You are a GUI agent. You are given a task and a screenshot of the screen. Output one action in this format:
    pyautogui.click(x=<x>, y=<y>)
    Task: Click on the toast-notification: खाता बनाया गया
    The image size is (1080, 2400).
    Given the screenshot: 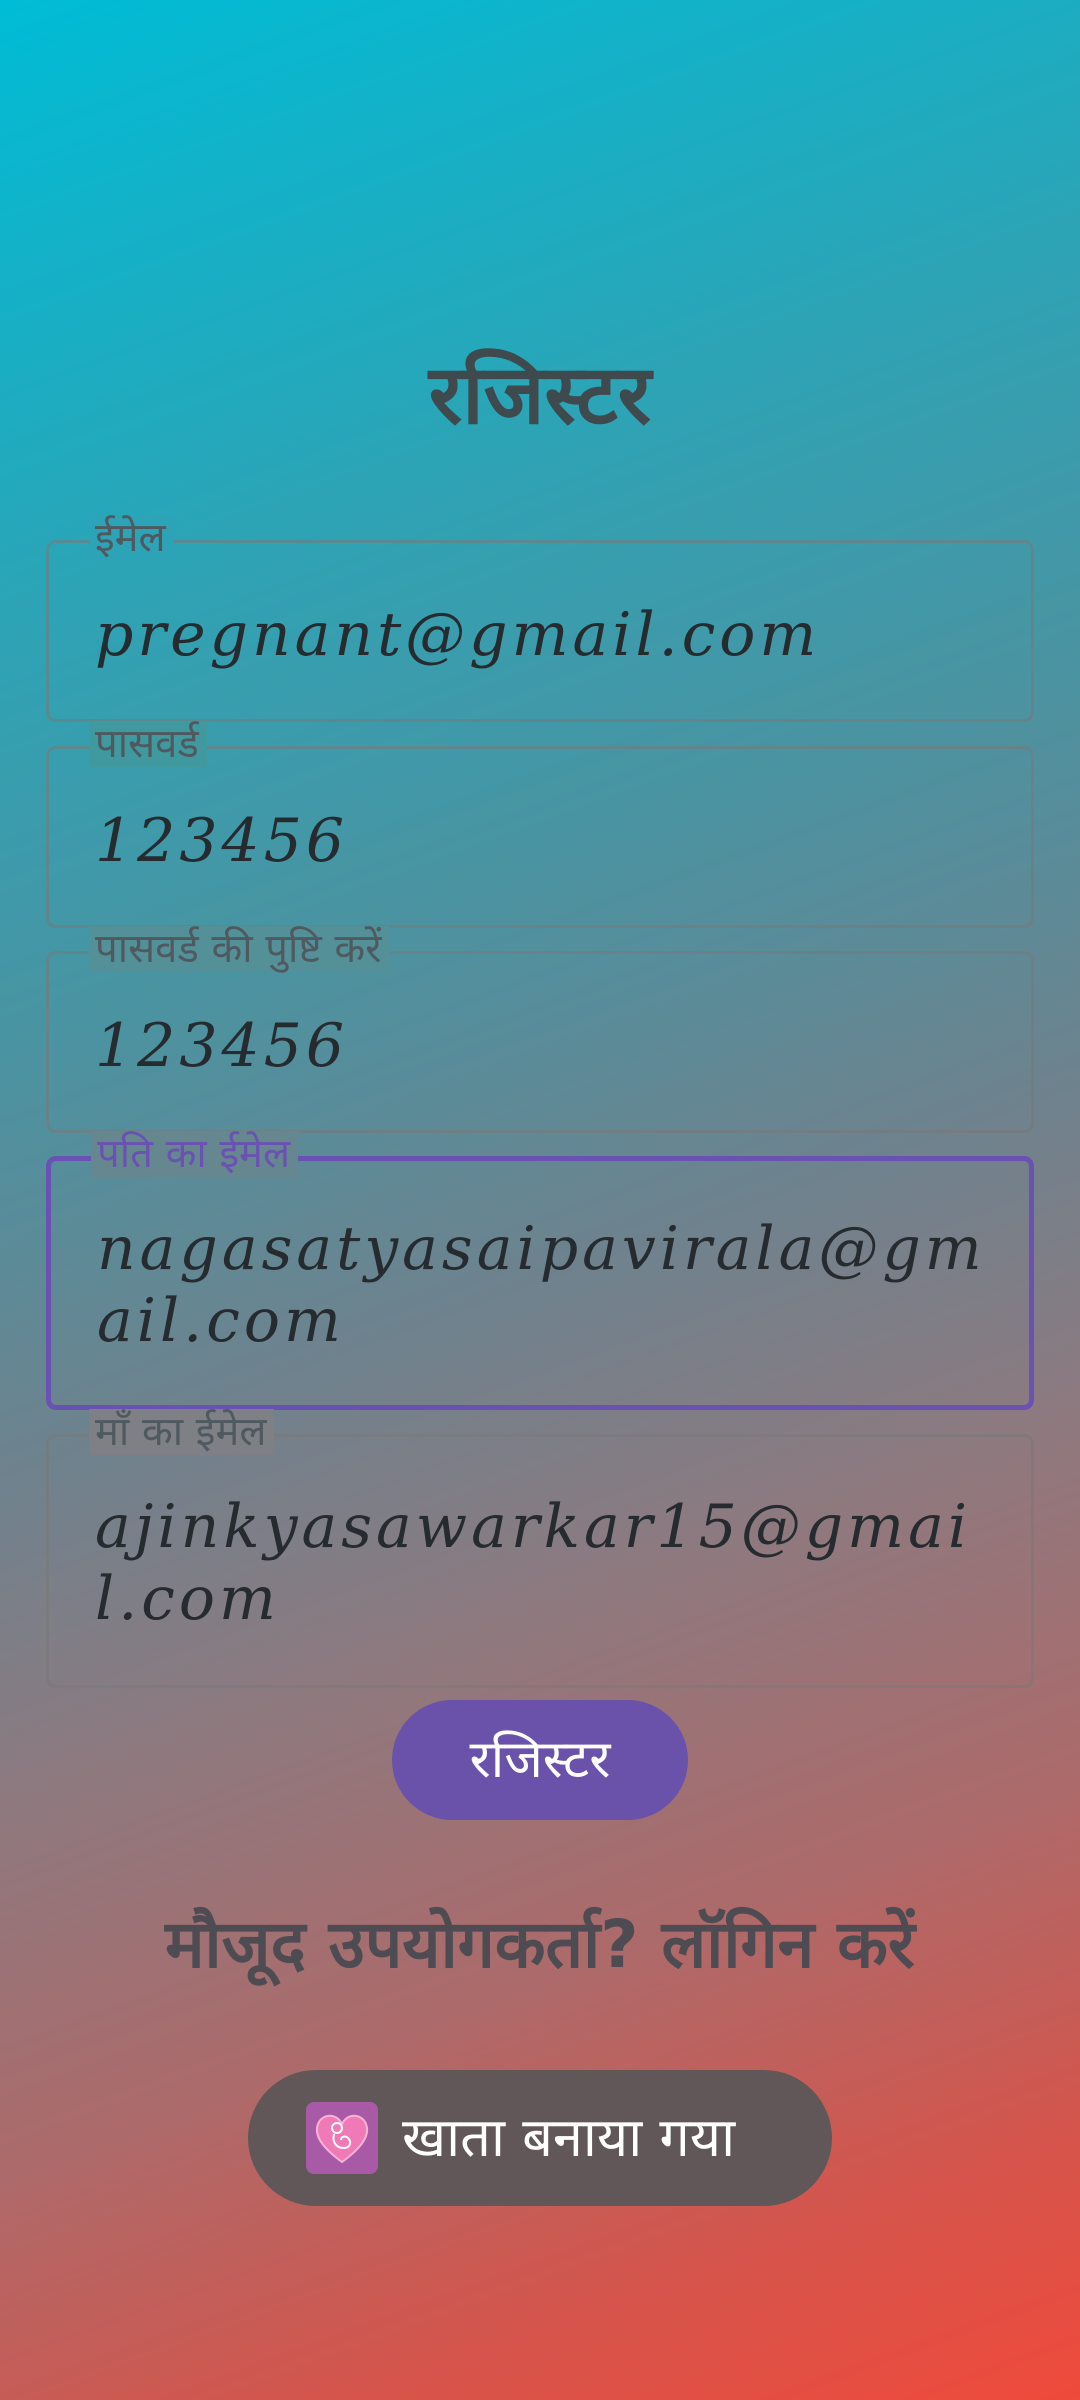 What is the action you would take?
    pyautogui.click(x=540, y=2138)
    